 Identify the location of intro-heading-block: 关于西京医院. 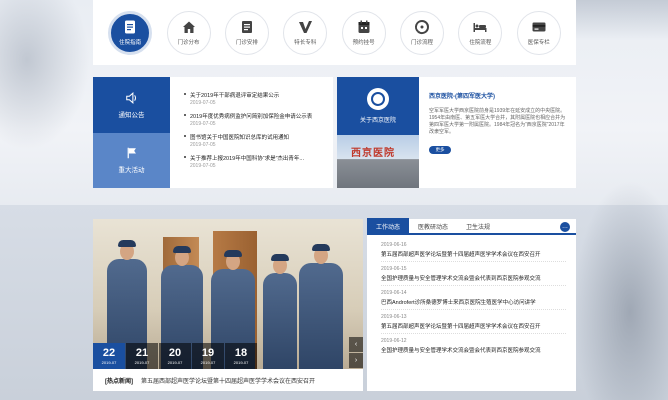
(378, 106).